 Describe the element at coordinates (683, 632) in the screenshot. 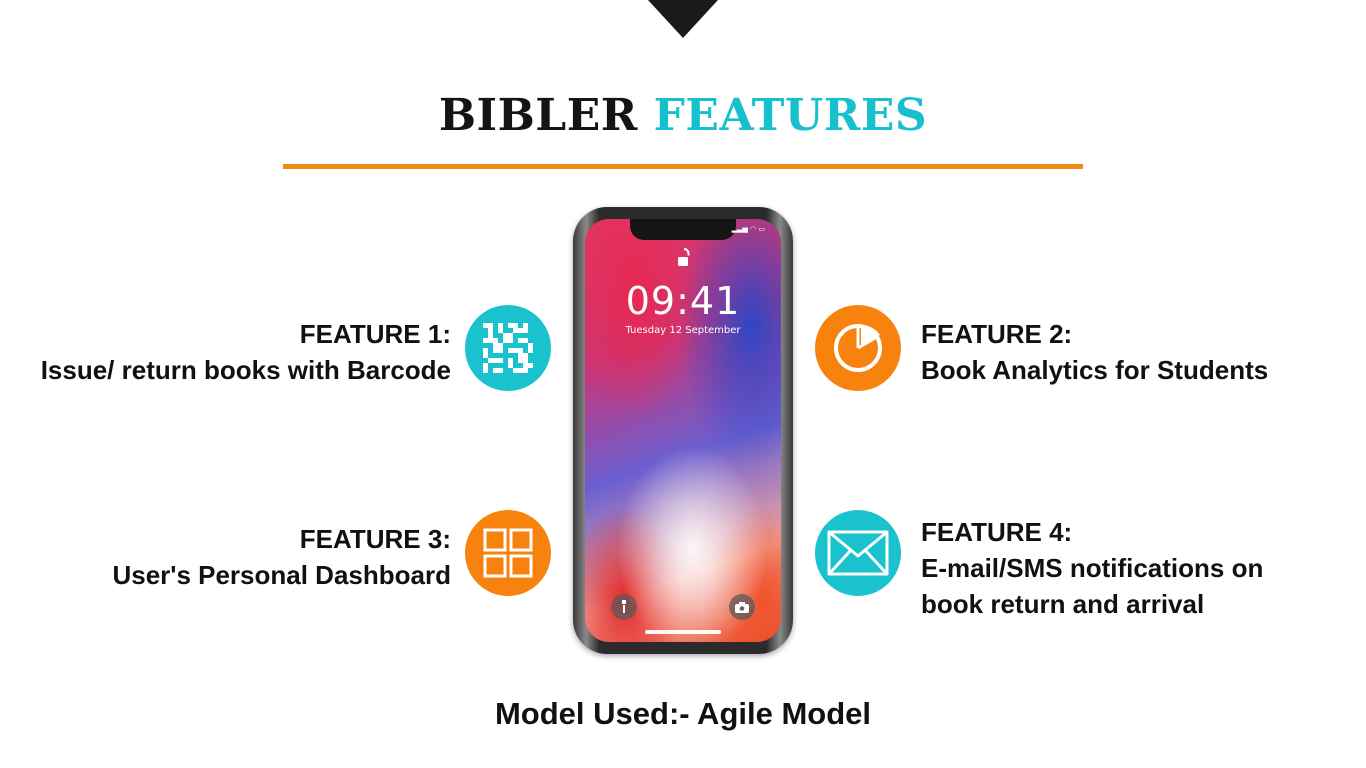

I see `home-indicator` at that location.